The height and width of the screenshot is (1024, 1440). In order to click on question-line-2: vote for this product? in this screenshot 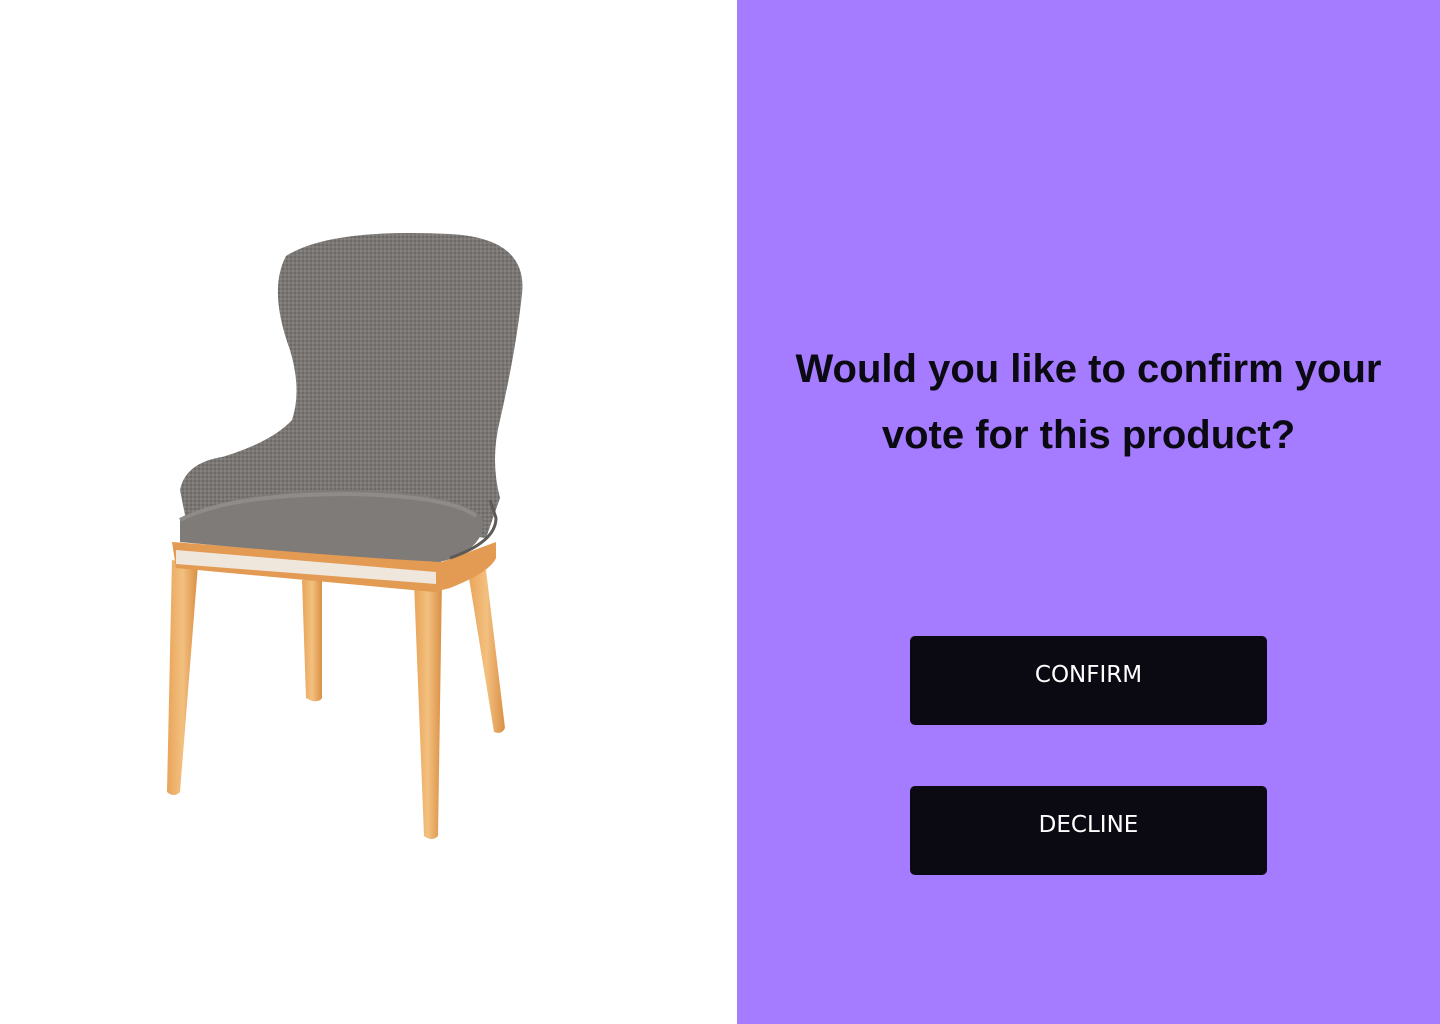, I will do `click(1088, 435)`.